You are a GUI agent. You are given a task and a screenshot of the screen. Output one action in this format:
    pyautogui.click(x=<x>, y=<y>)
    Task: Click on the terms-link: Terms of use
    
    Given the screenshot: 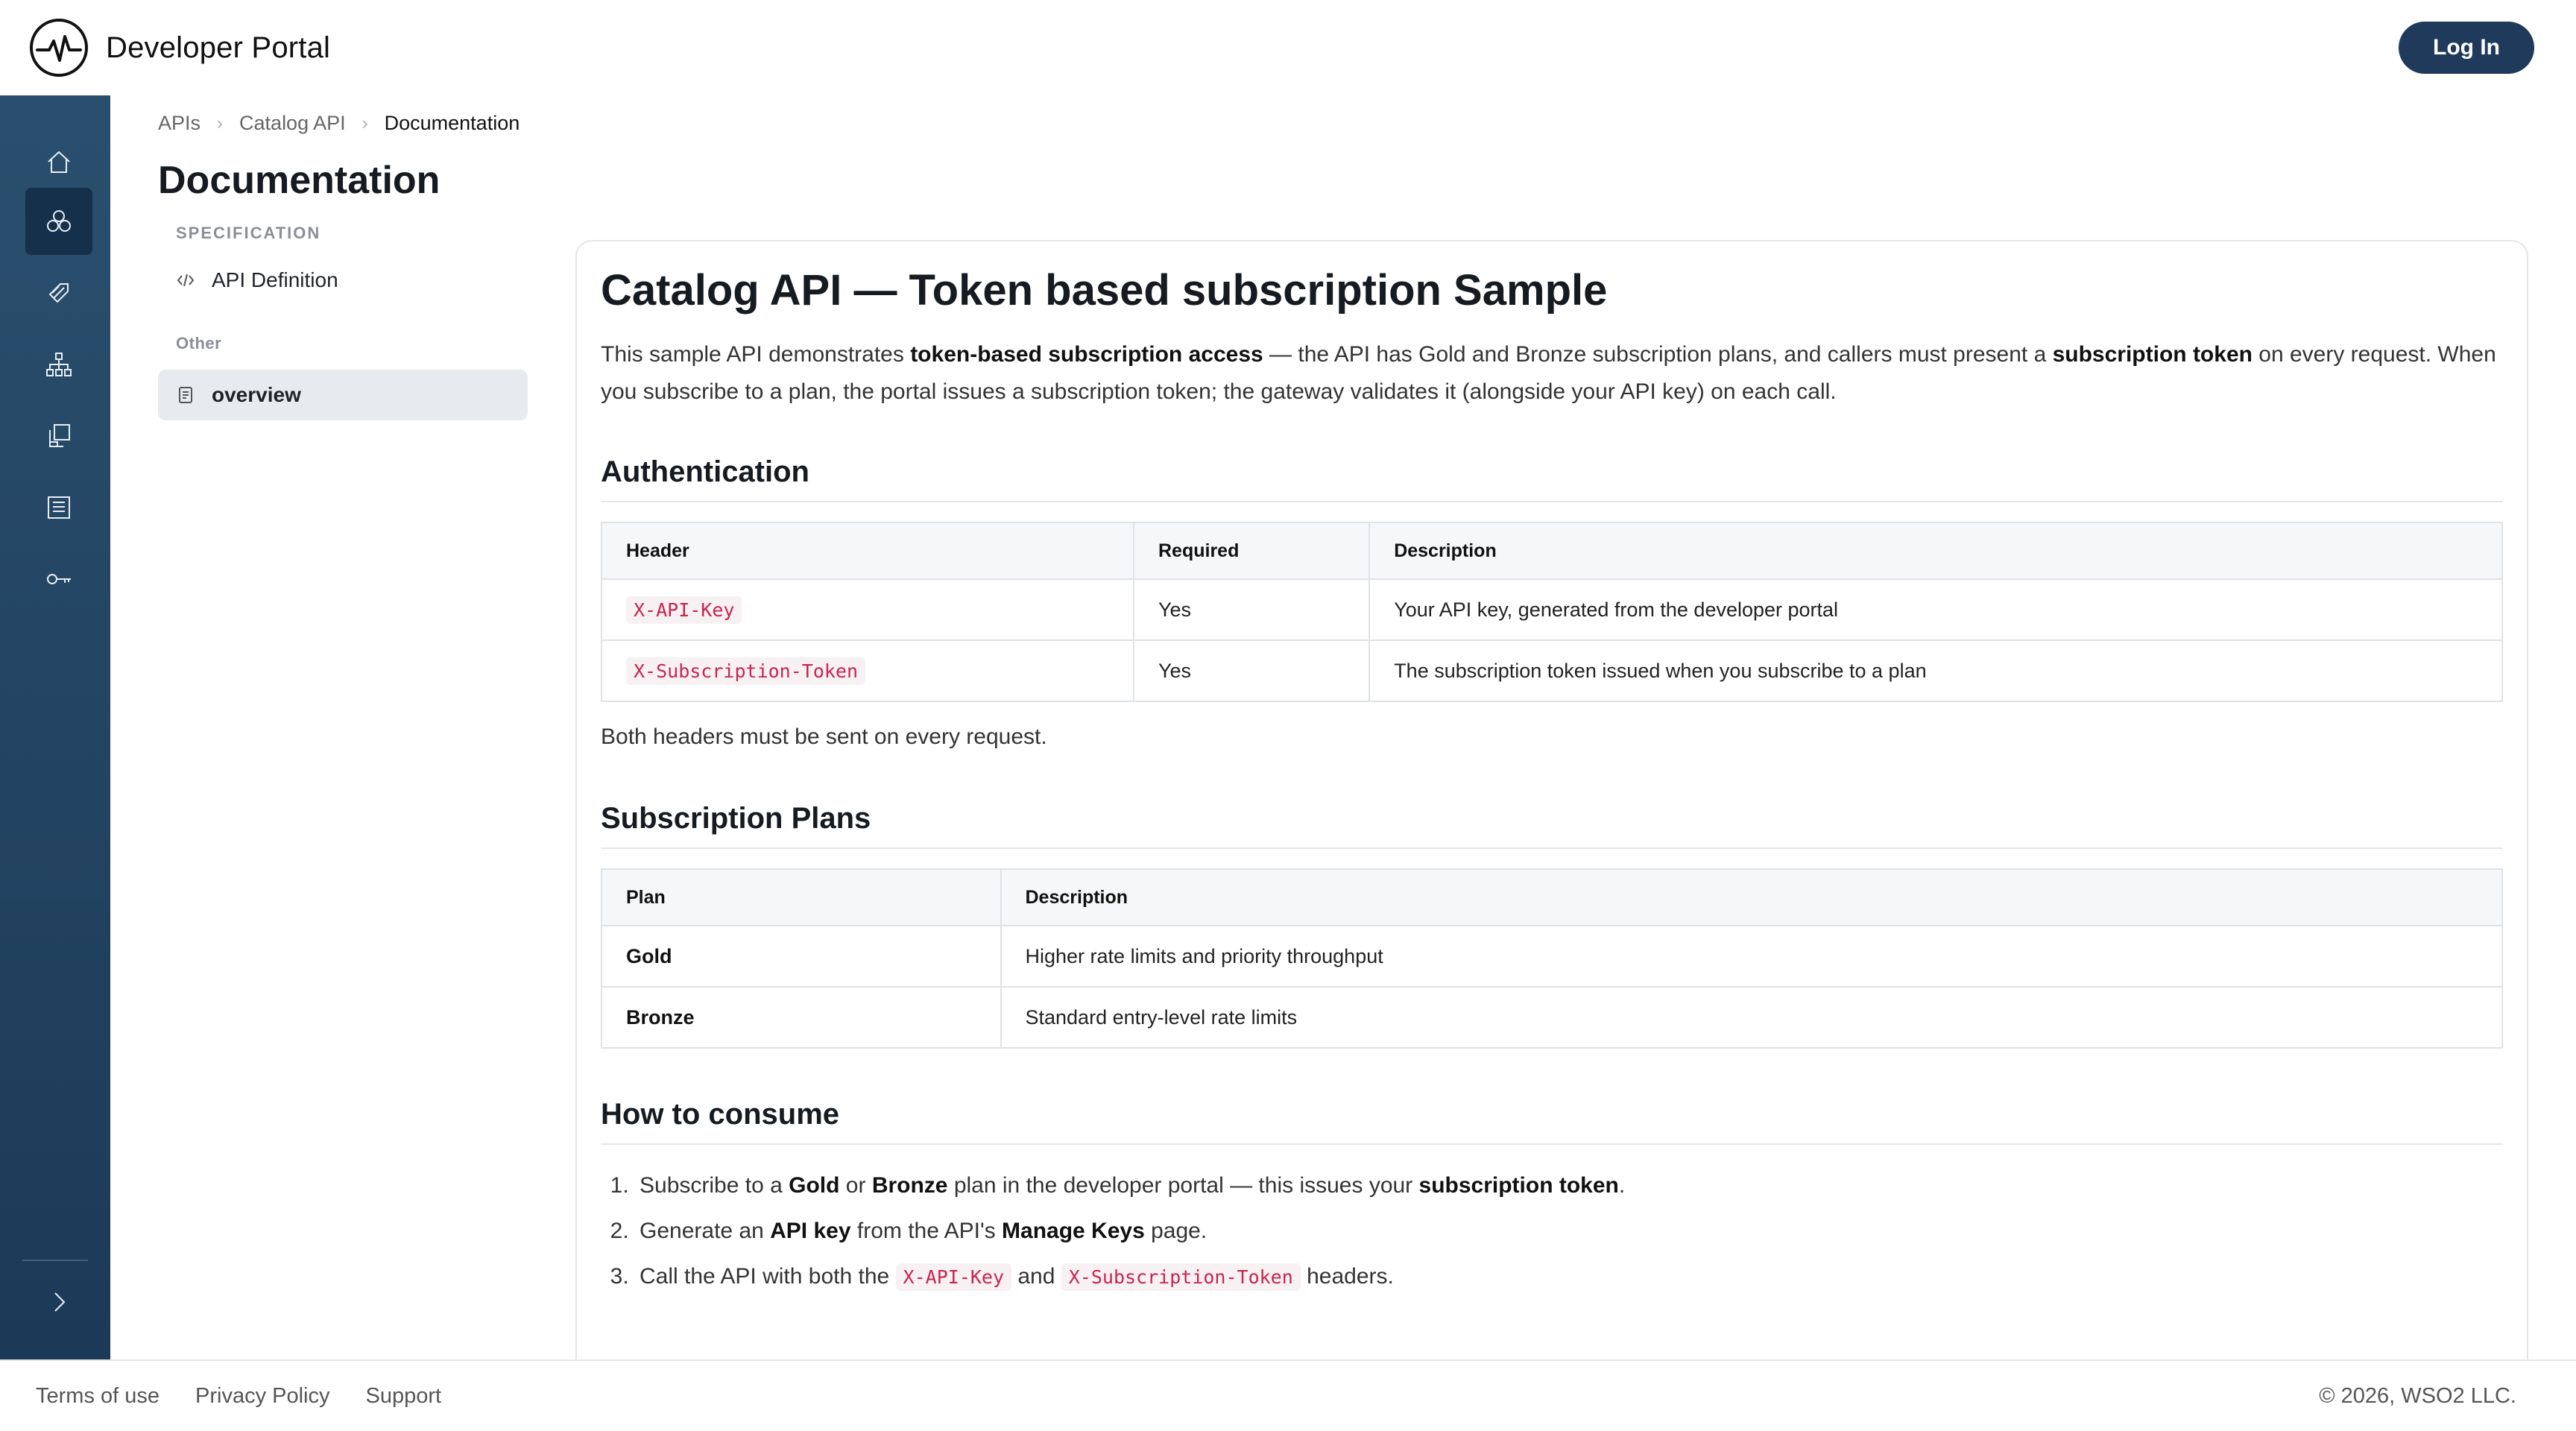 What is the action you would take?
    pyautogui.click(x=98, y=1397)
    